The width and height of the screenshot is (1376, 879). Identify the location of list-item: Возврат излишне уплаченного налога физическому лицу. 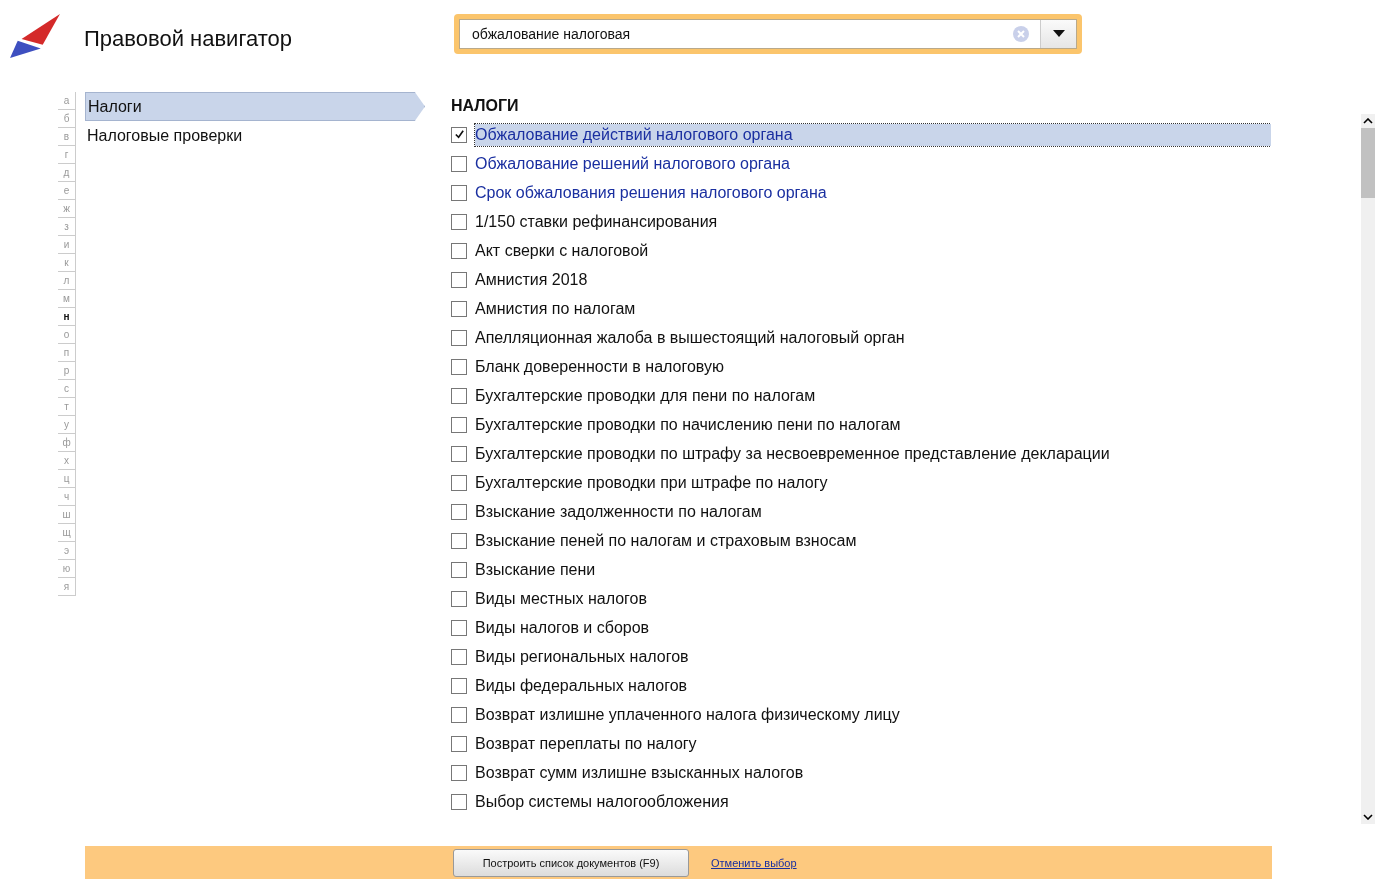
(687, 714).